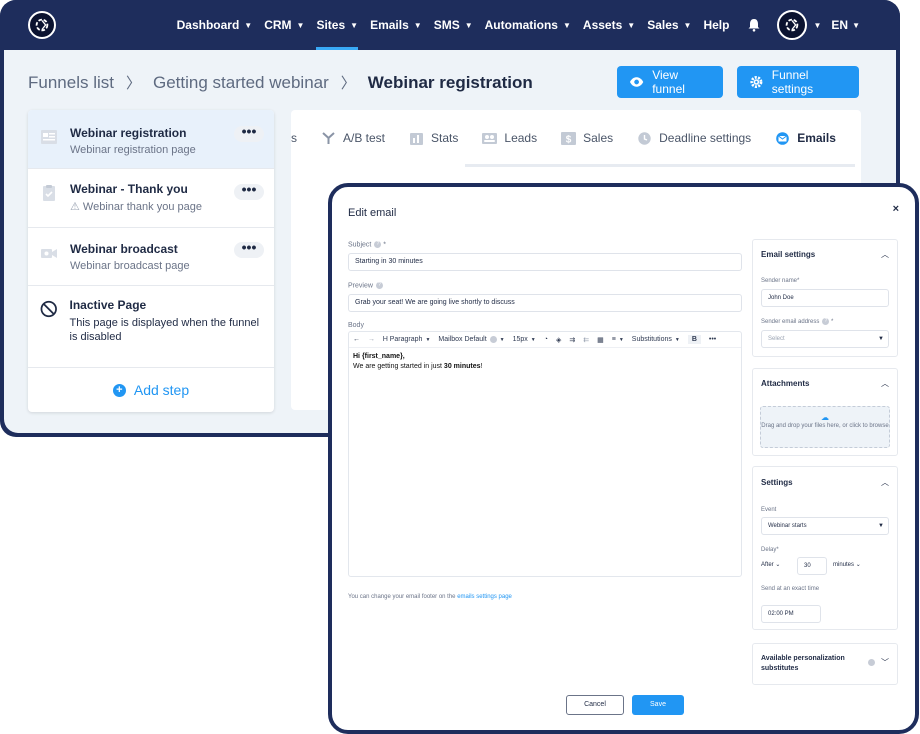 The width and height of the screenshot is (920, 734). What do you see at coordinates (858, 565) in the screenshot?
I see `chevron-down-icon: ⌄` at bounding box center [858, 565].